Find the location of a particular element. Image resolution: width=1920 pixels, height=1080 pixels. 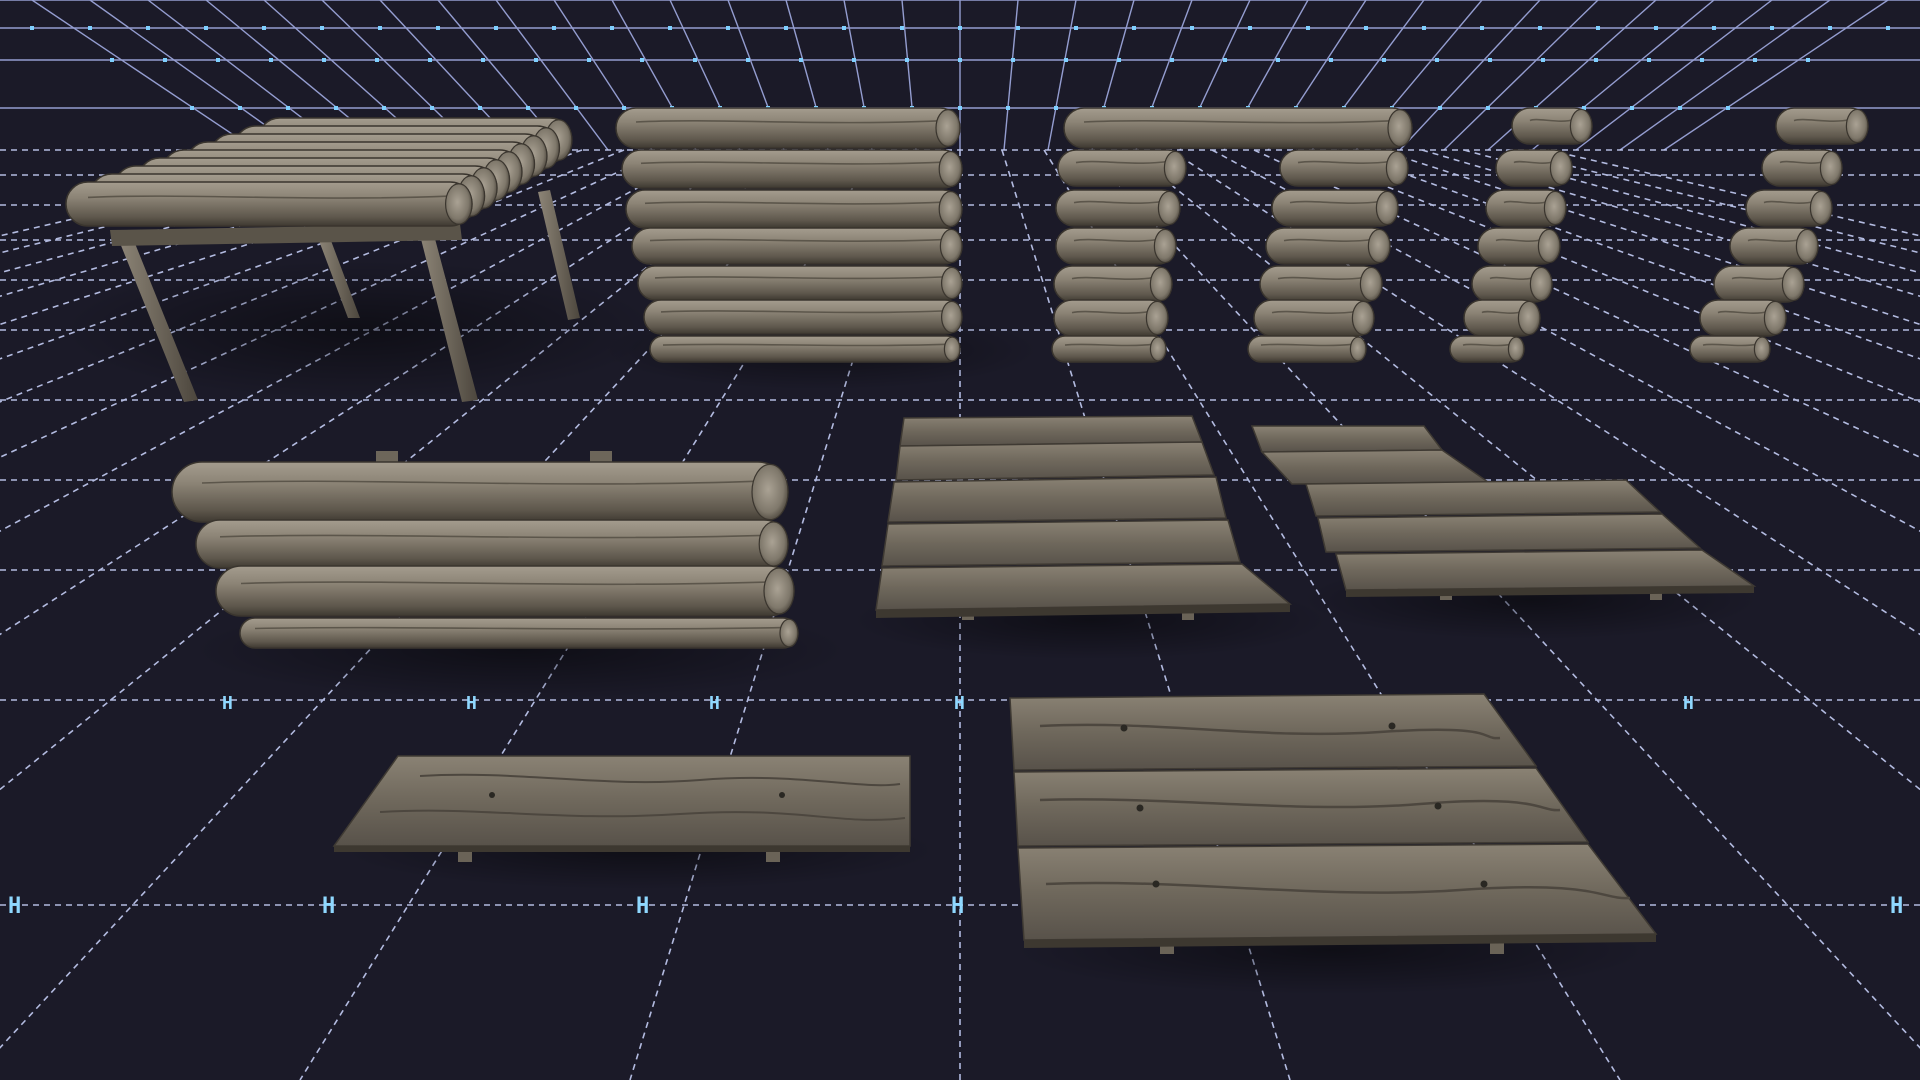

asset-plank-single is located at coordinates (621, 808).